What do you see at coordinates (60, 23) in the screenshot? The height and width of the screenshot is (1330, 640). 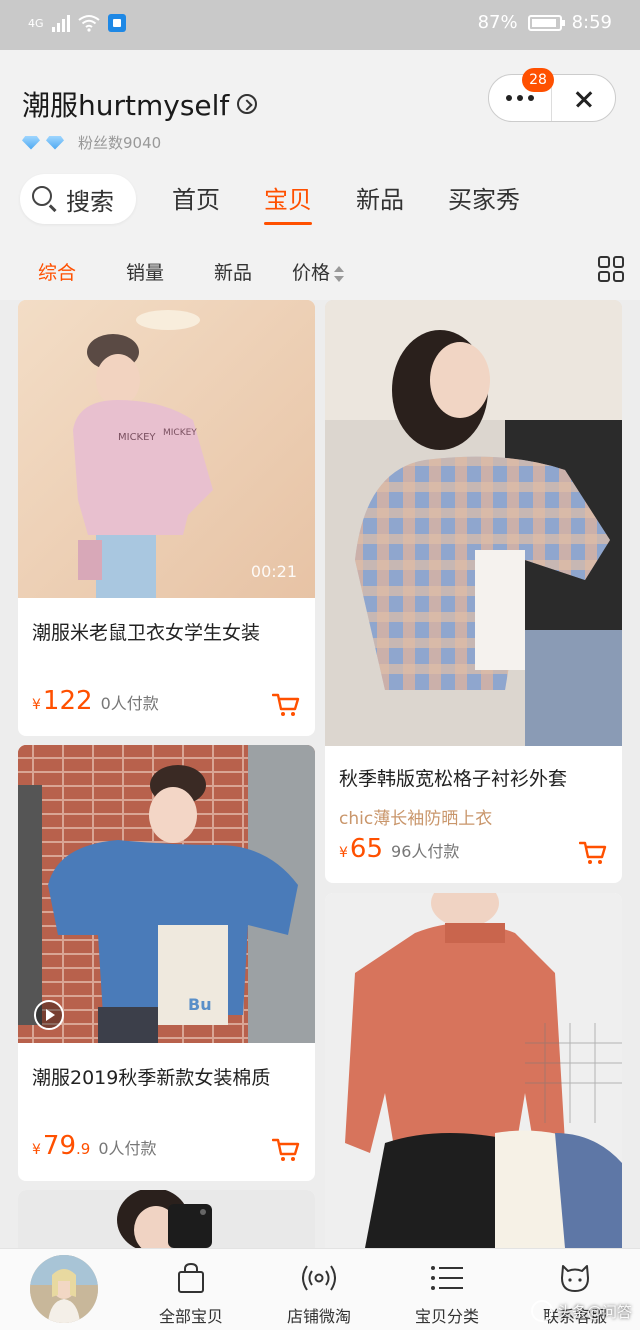 I see `signal-icon` at bounding box center [60, 23].